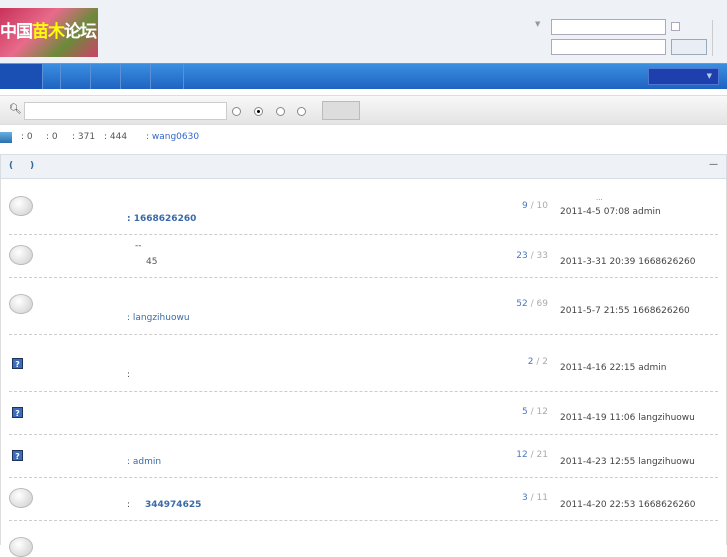 This screenshot has height=557, width=727. What do you see at coordinates (32, 166) in the screenshot?
I see `paren: )` at bounding box center [32, 166].